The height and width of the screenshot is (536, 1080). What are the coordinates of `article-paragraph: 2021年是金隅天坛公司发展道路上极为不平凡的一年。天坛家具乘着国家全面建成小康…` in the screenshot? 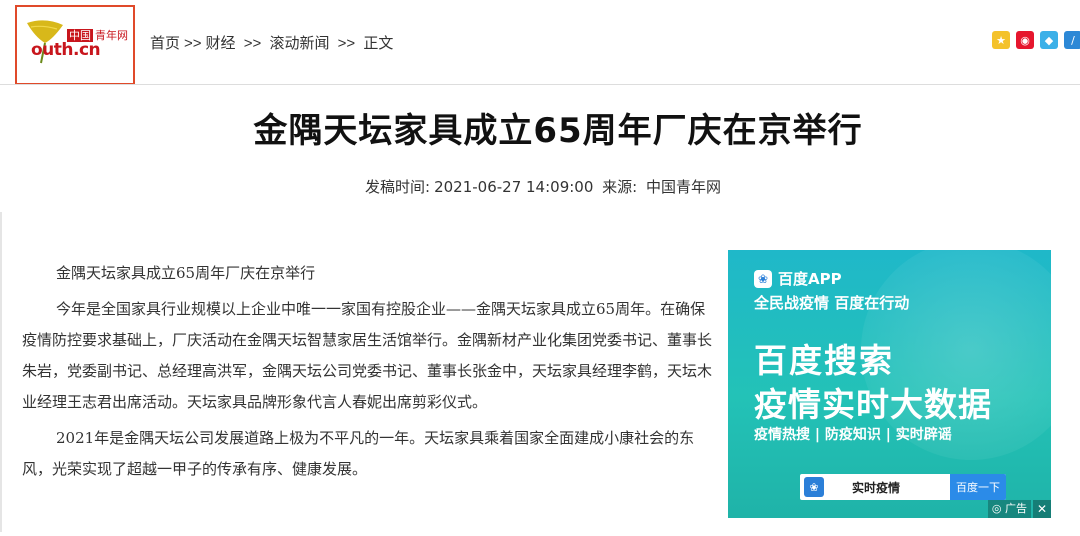 It's located at (358, 453).